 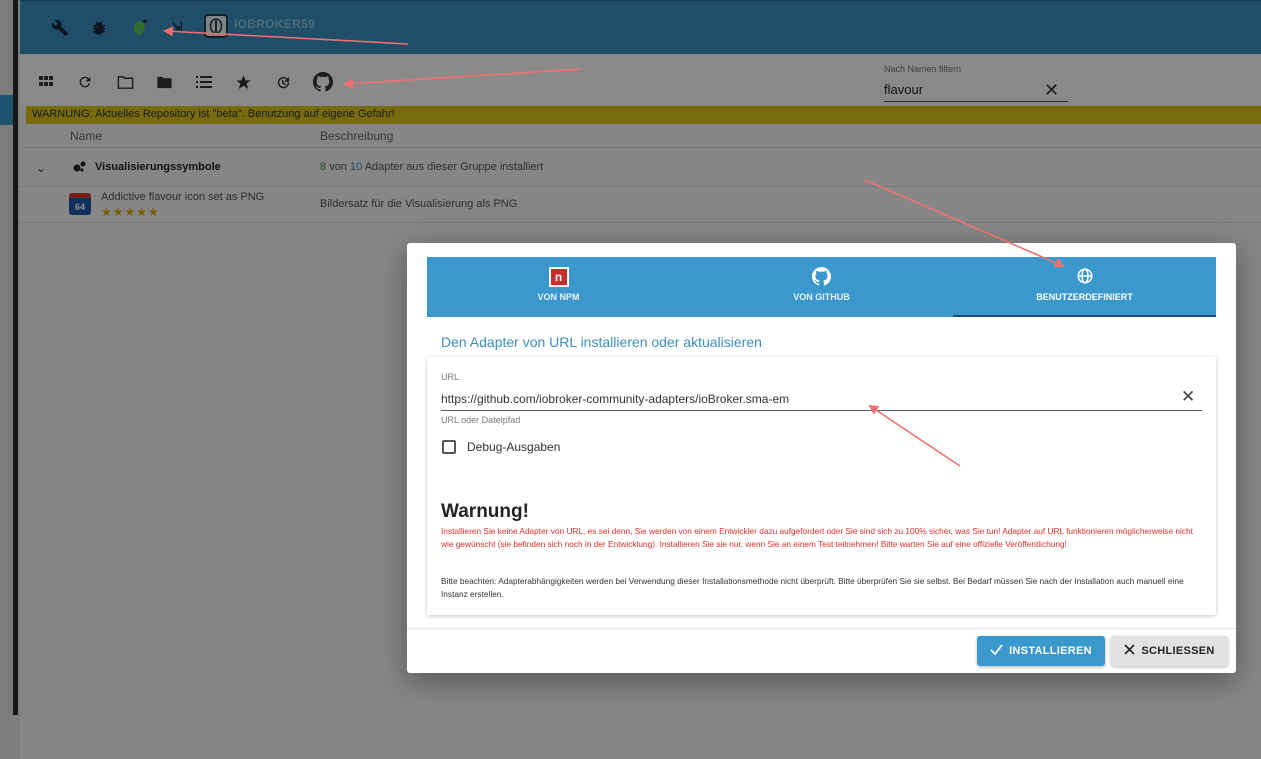 I want to click on clear-url-icon: ✕, so click(x=1188, y=397).